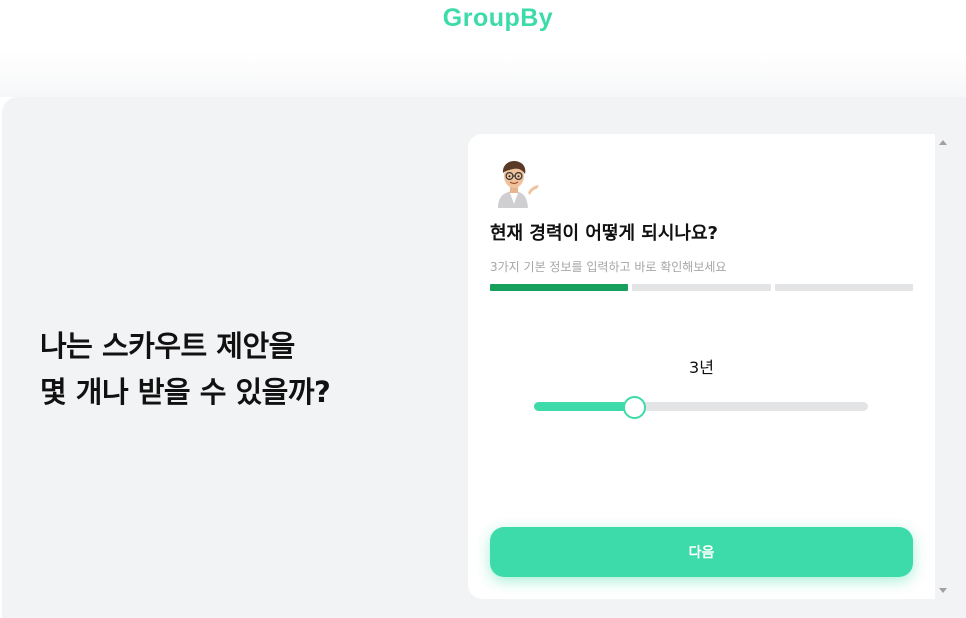 This screenshot has height=618, width=966. Describe the element at coordinates (483, 18) in the screenshot. I see `groupby-logo: GroupBy` at that location.